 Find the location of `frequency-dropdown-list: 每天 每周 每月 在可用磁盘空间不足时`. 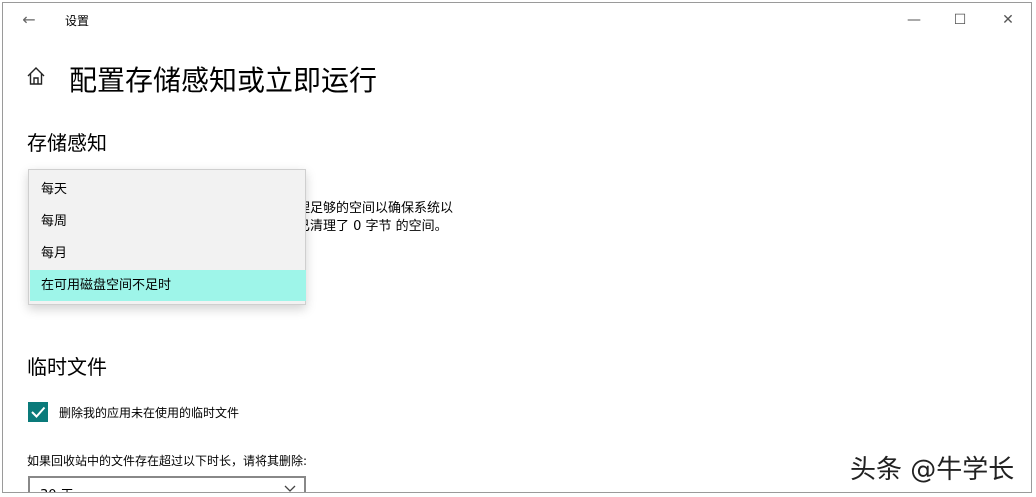

frequency-dropdown-list: 每天 每周 每月 在可用磁盘空间不足时 is located at coordinates (167, 237).